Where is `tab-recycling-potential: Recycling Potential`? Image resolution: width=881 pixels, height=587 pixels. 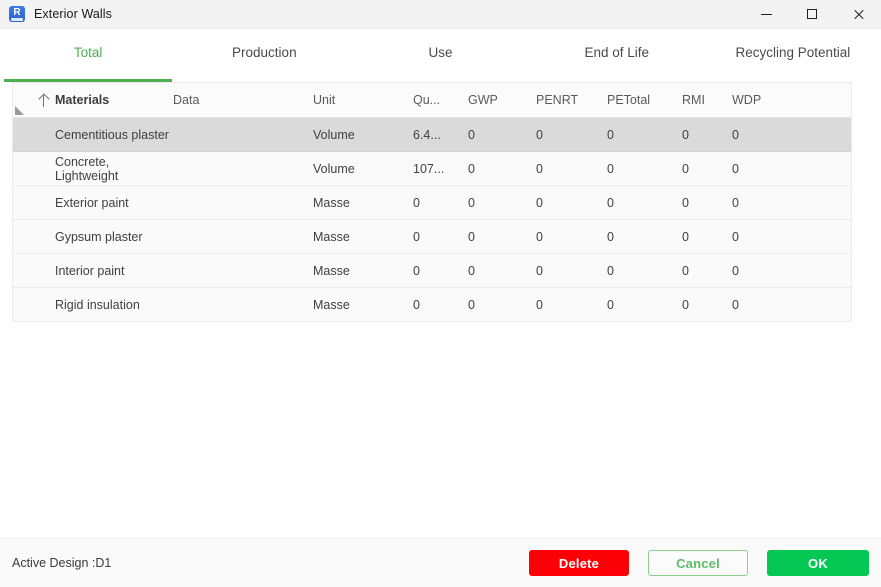 tab-recycling-potential: Recycling Potential is located at coordinates (793, 55).